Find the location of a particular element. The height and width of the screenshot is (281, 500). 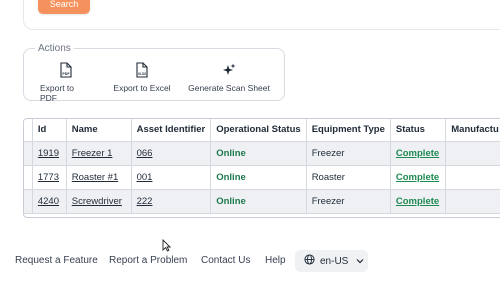

asset-link: 066 is located at coordinates (145, 153).